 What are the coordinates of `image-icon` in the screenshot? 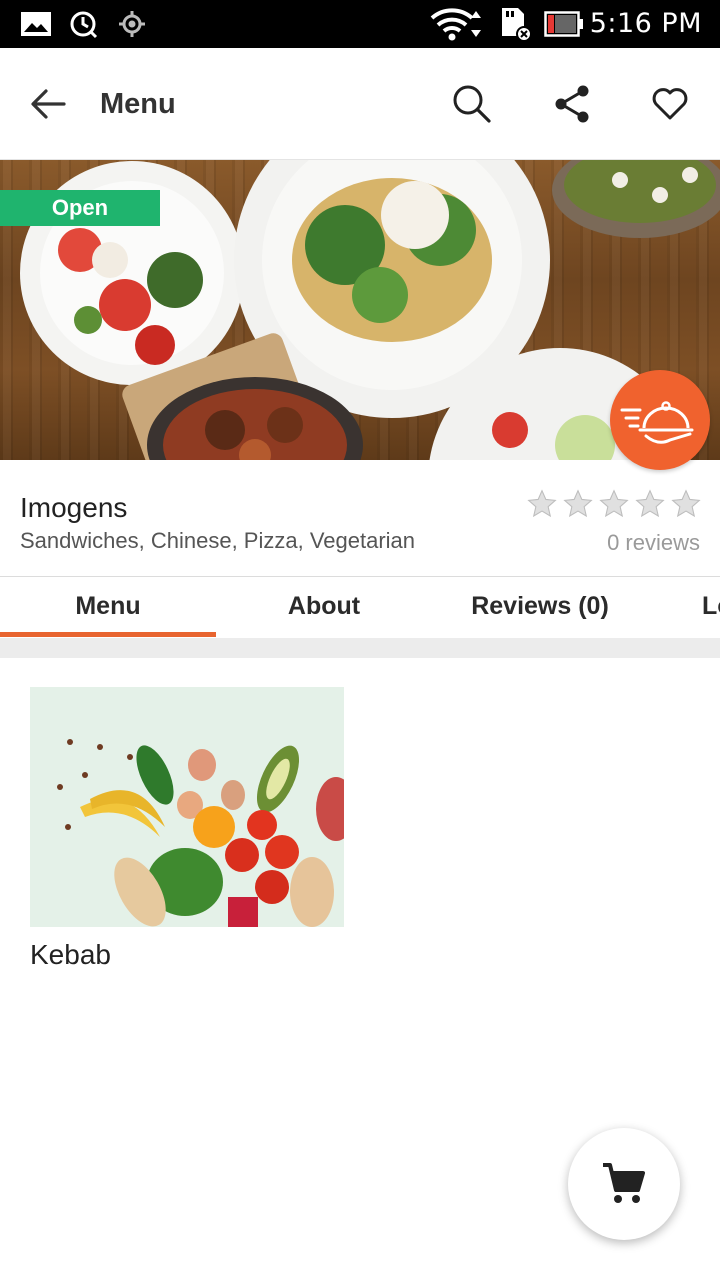 It's located at (36, 24).